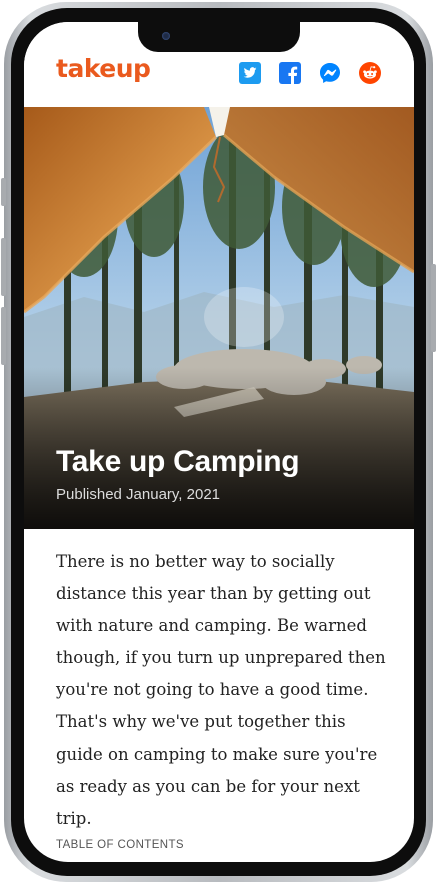 This screenshot has width=437, height=884. What do you see at coordinates (3, 267) in the screenshot?
I see `volume-up-button` at bounding box center [3, 267].